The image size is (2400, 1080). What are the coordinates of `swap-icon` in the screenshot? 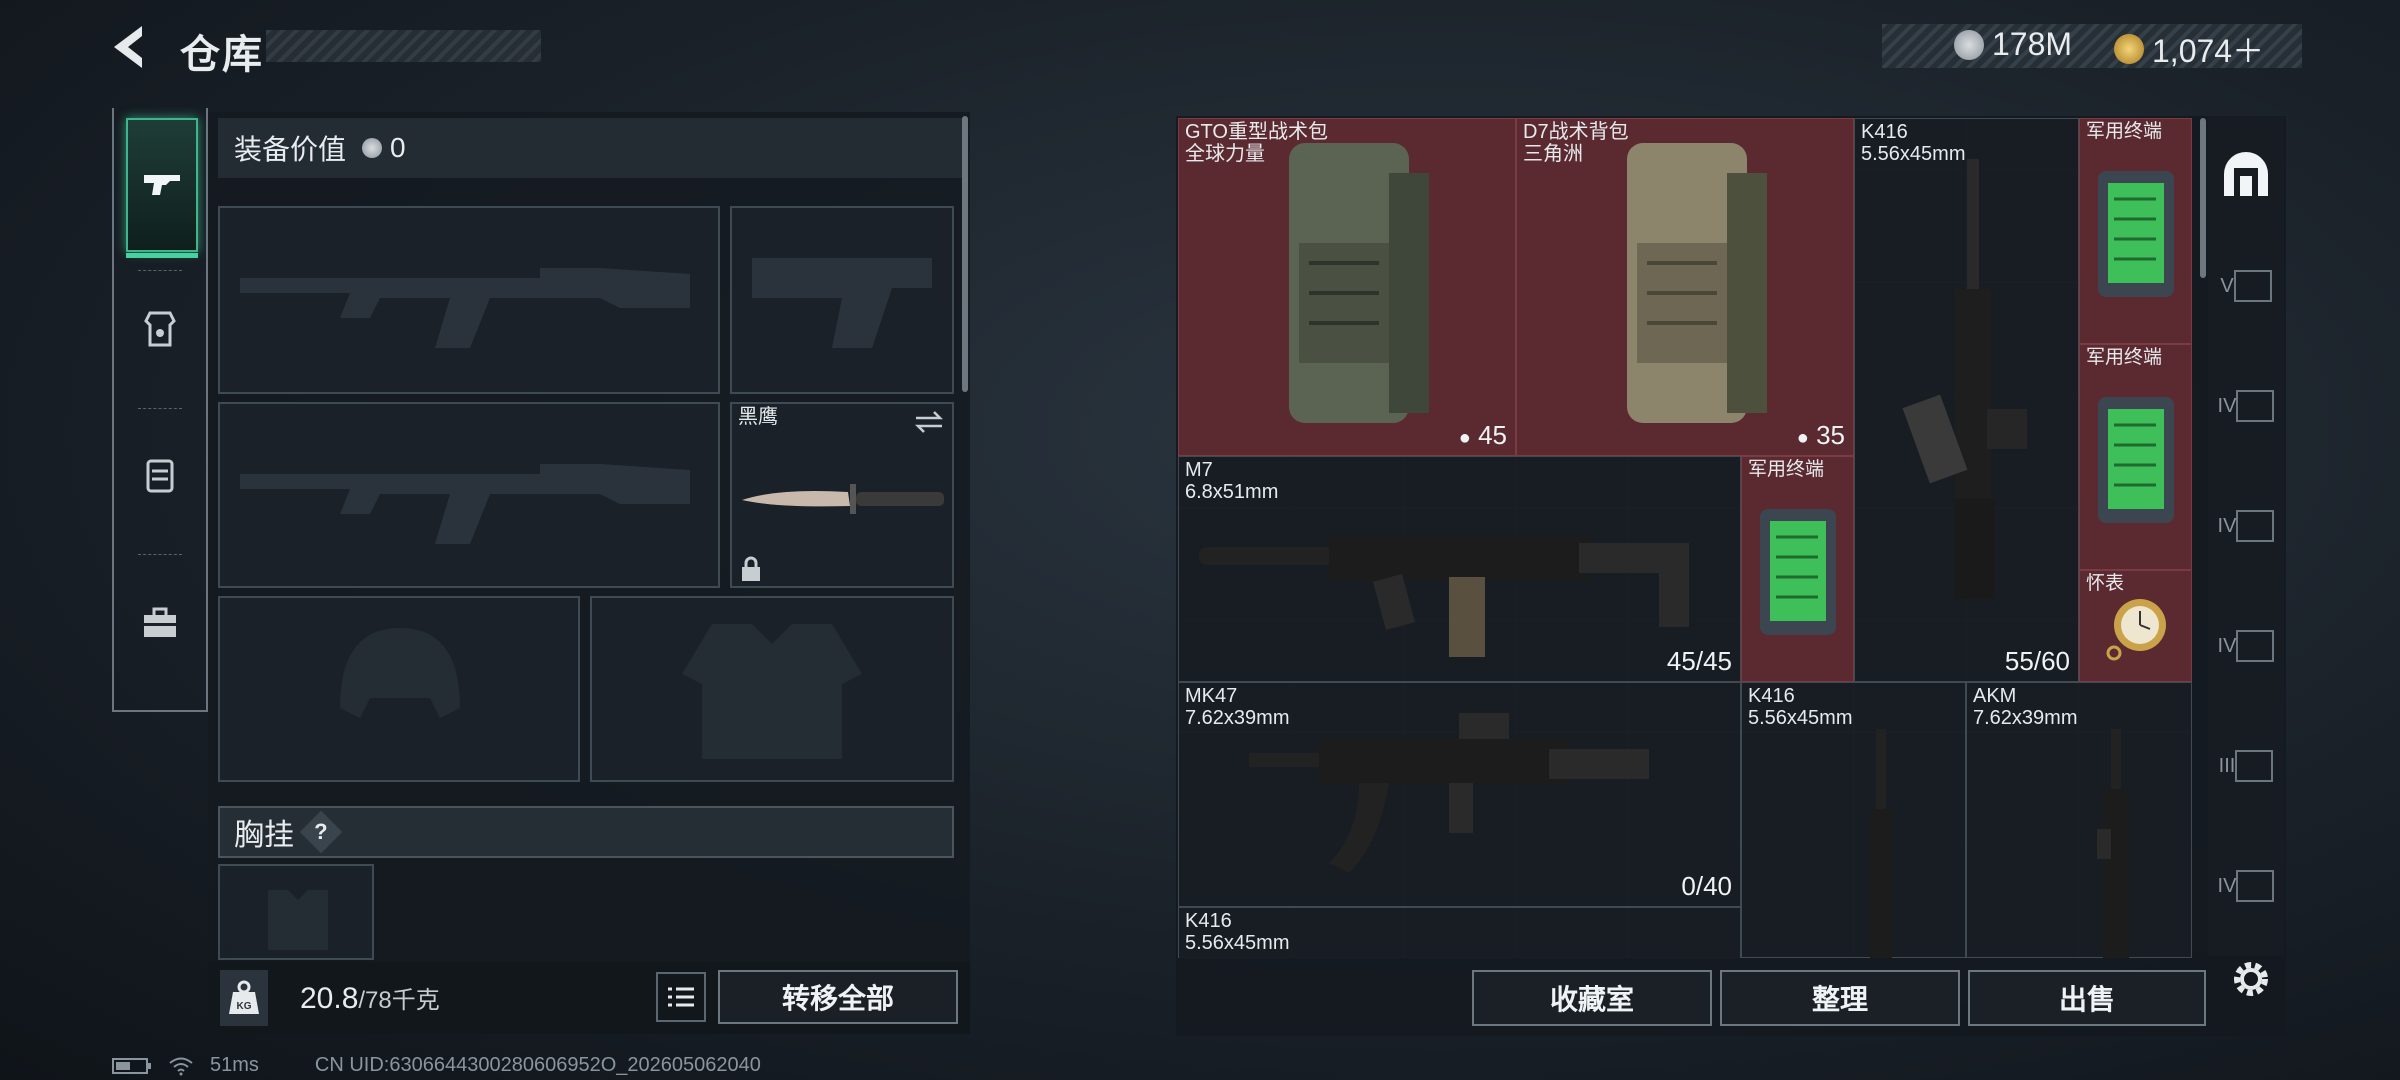 It's located at (929, 422).